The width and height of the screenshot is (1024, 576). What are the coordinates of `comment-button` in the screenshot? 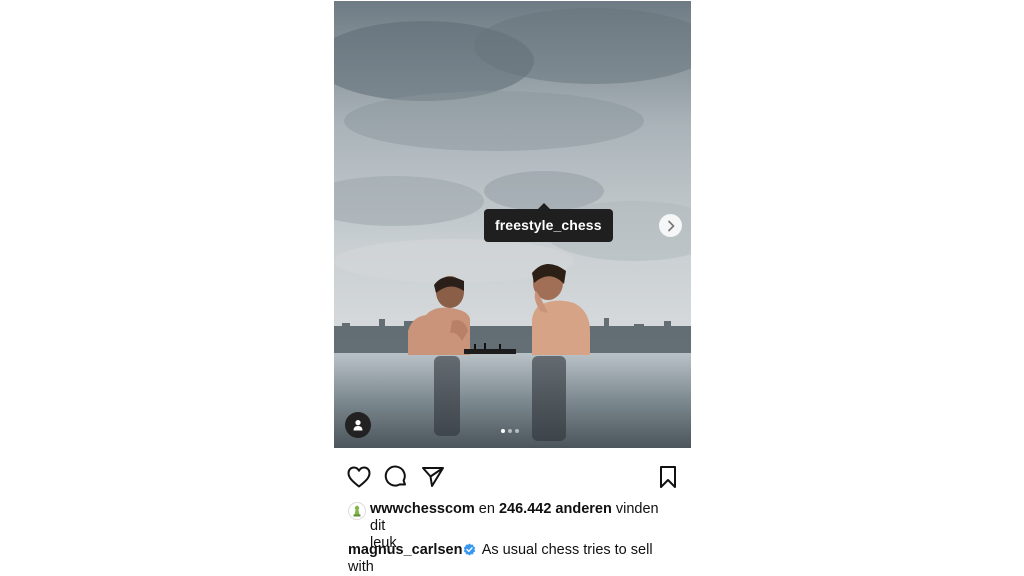 It's located at (396, 477).